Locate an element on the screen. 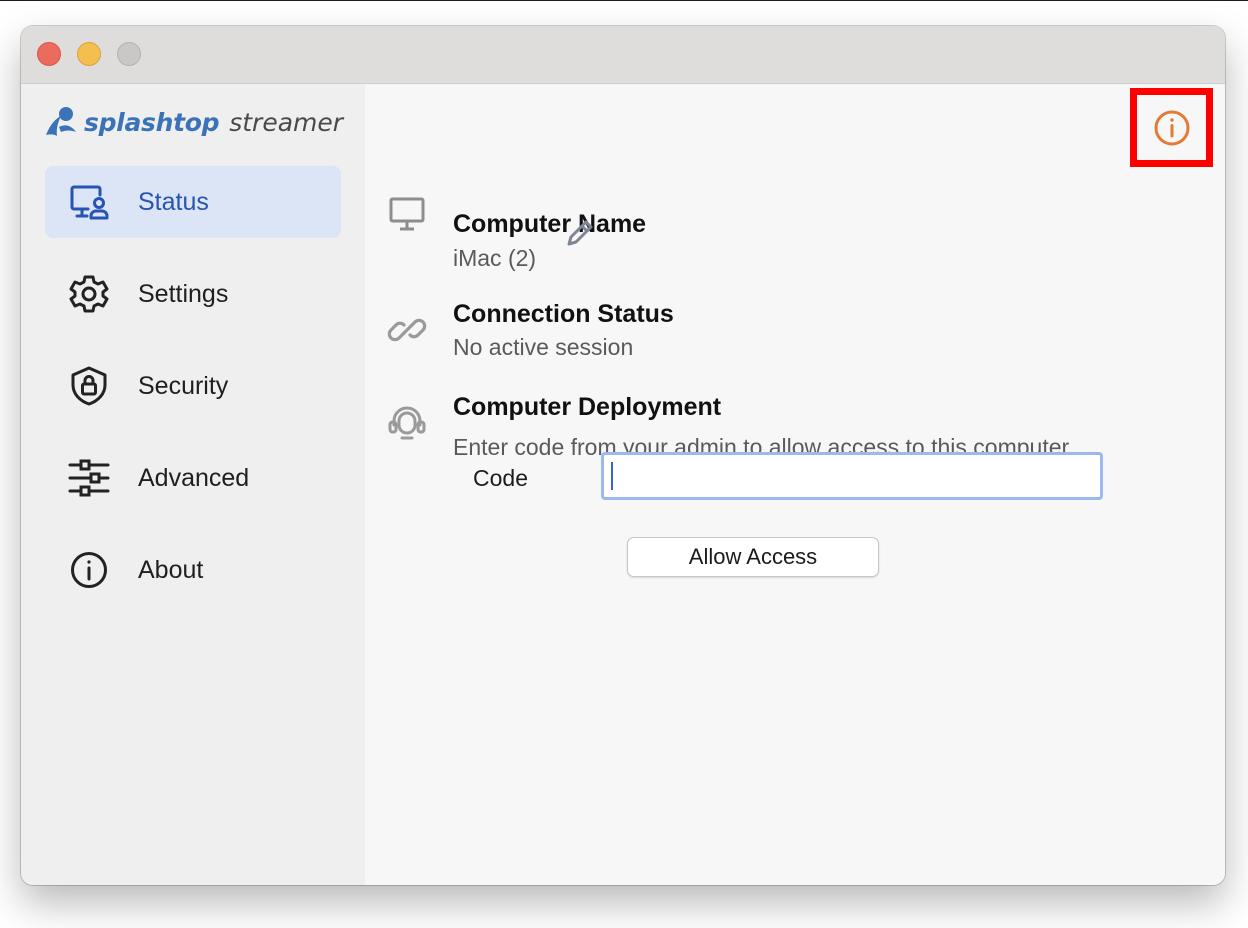 The image size is (1248, 928). title-bar is located at coordinates (623, 55).